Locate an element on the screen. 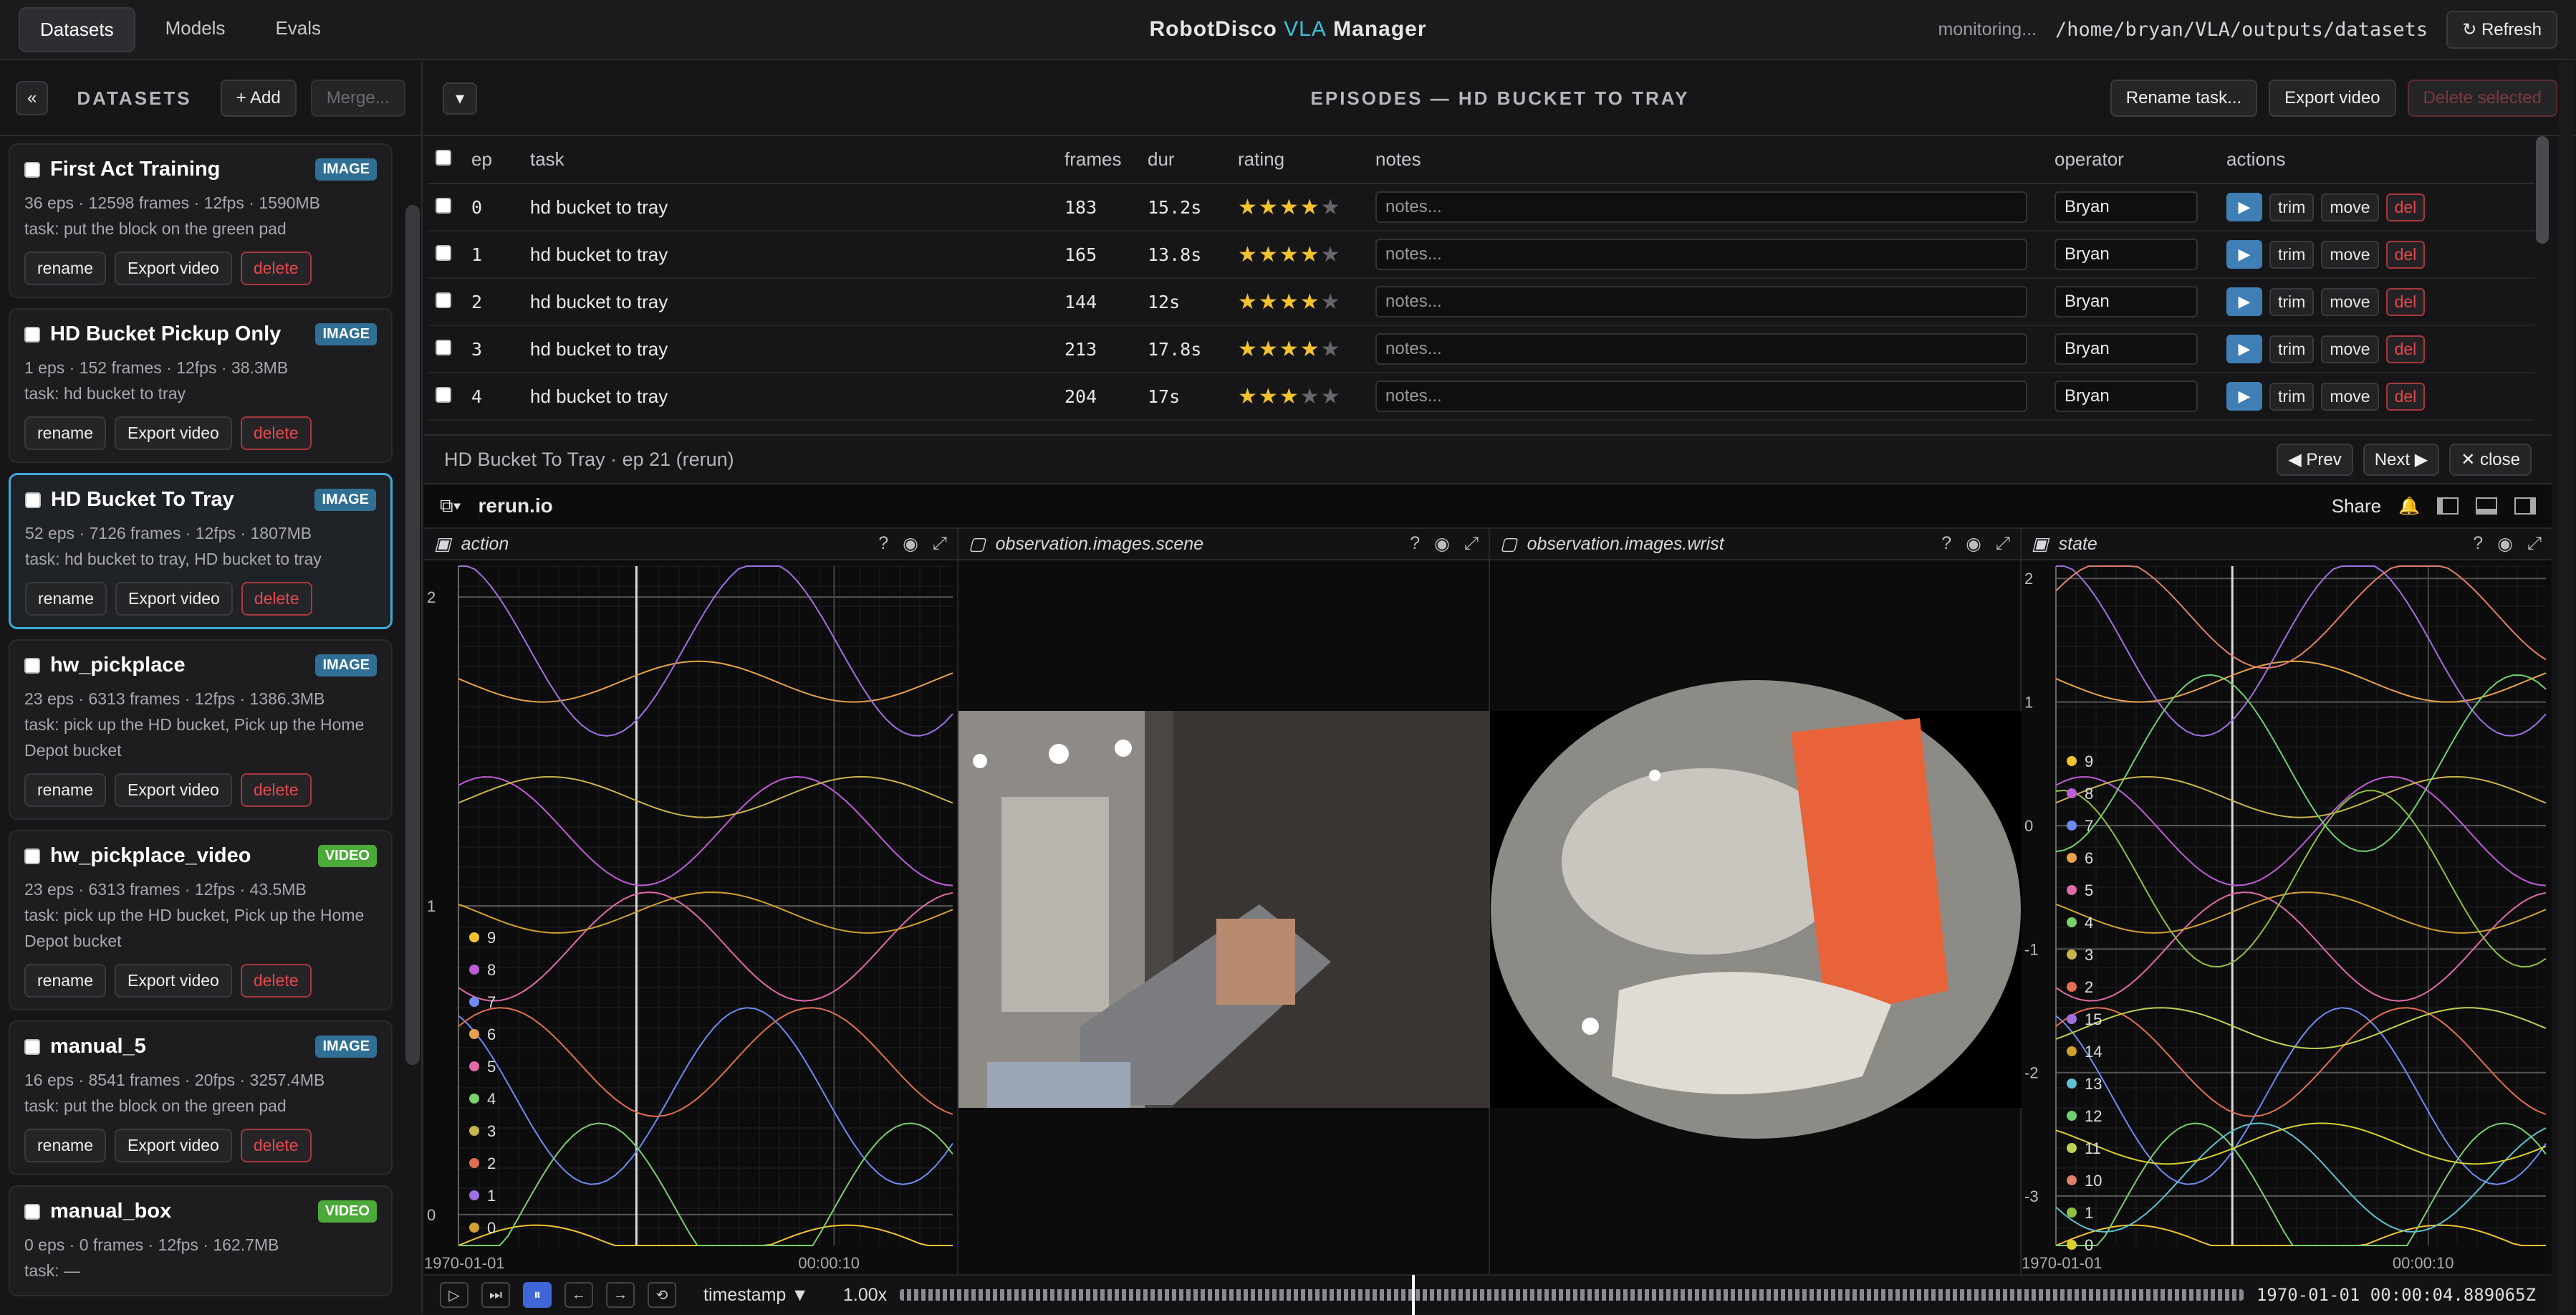 This screenshot has height=1315, width=2576. timeline-cursor is located at coordinates (1414, 1295).